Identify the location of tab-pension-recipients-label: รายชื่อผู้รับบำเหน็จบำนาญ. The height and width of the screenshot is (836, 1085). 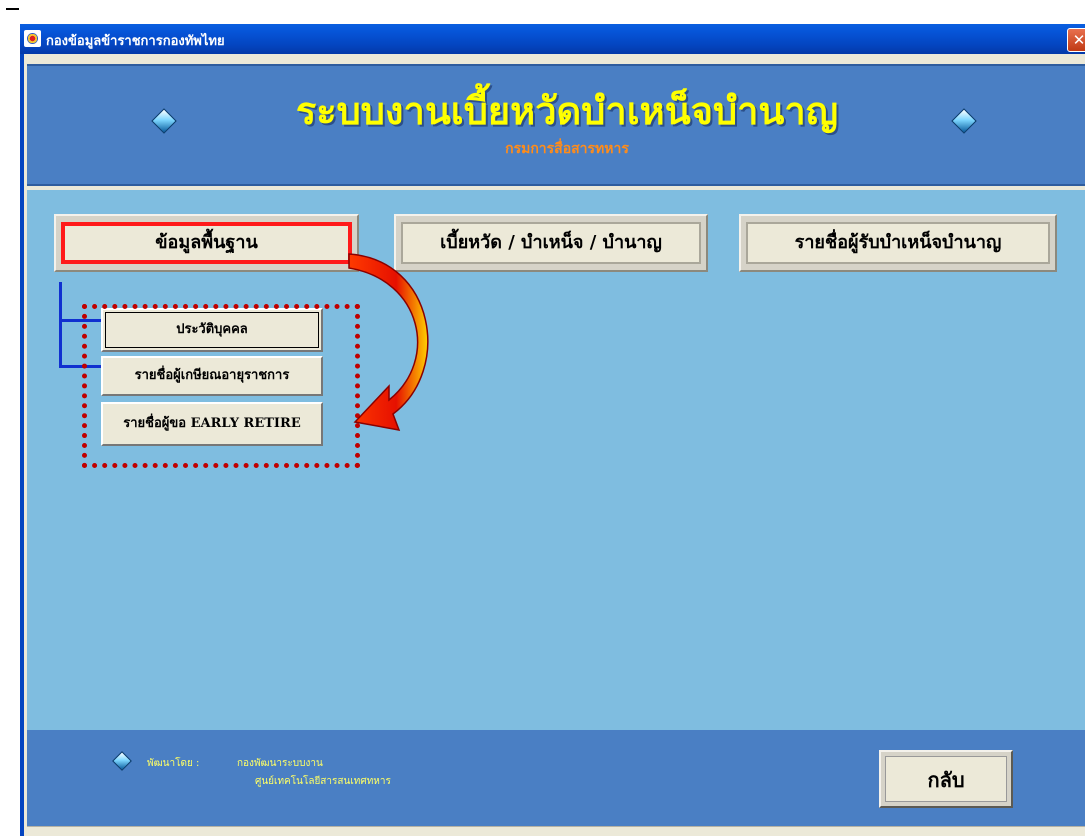
(898, 243).